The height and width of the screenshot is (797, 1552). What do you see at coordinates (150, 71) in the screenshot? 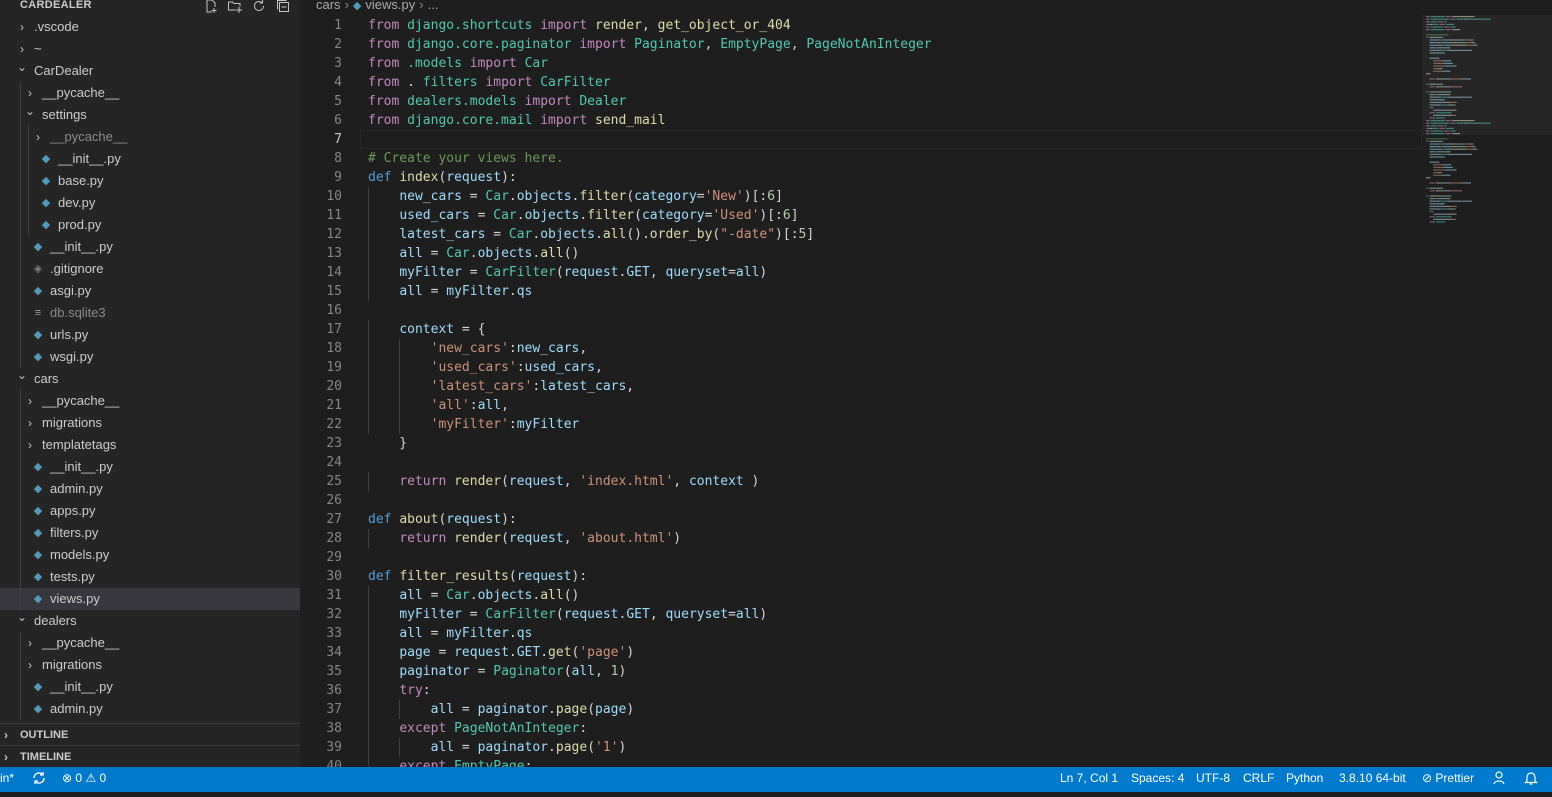
I see `tree-folder: ⌄ CarDealer` at bounding box center [150, 71].